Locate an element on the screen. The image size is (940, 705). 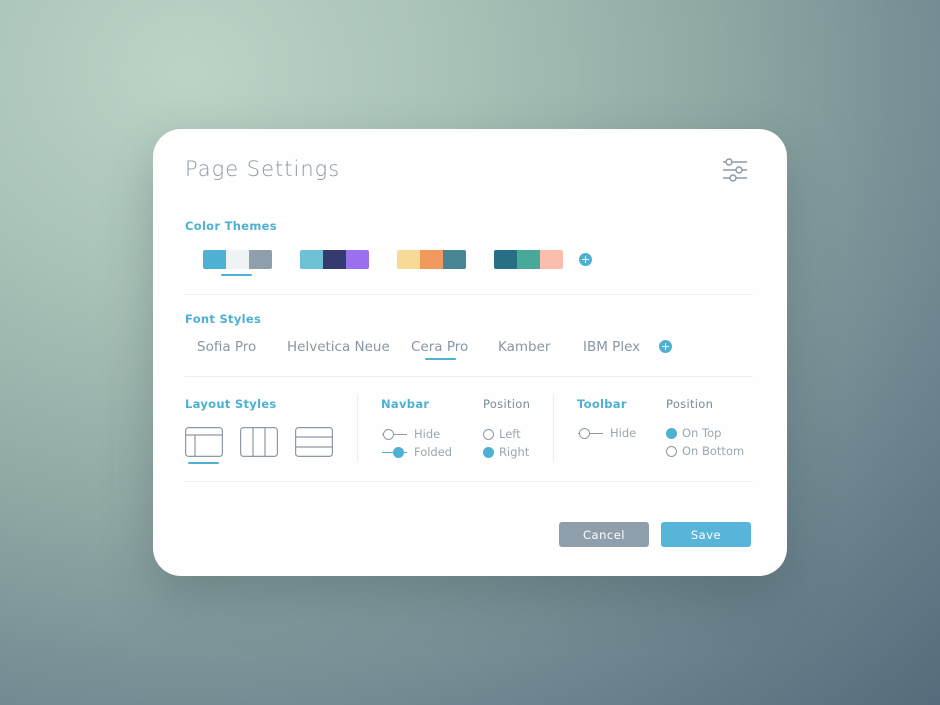
navbar-position-left-radio: Left is located at coordinates (502, 434).